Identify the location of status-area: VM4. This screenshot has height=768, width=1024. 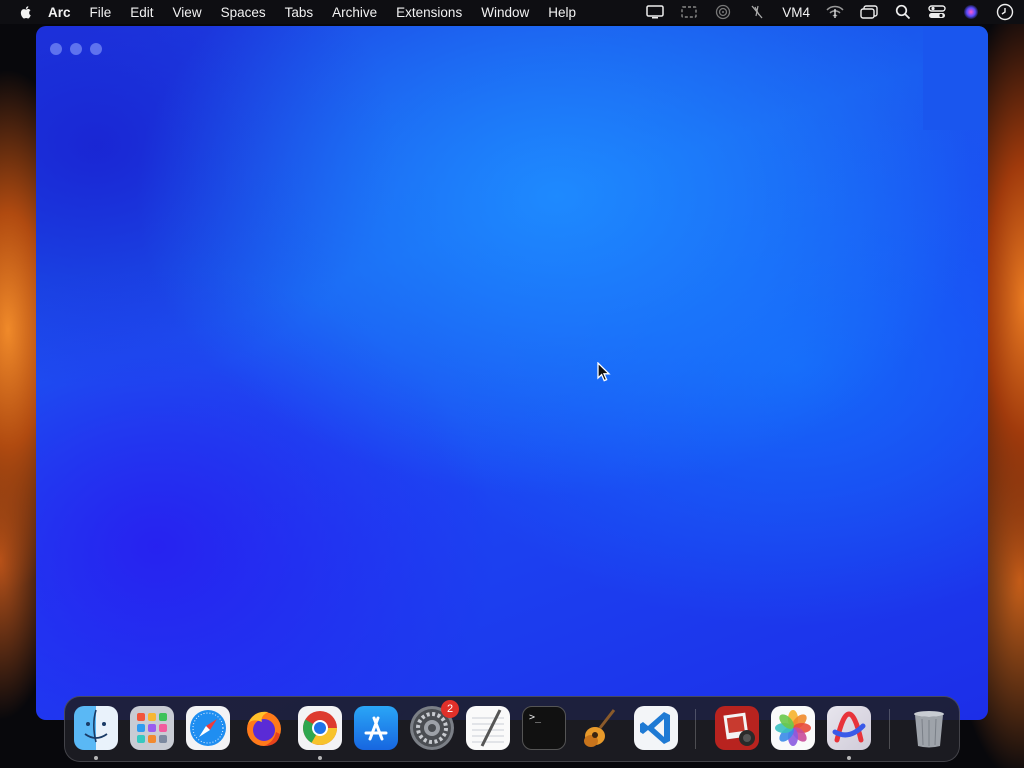
(822, 12).